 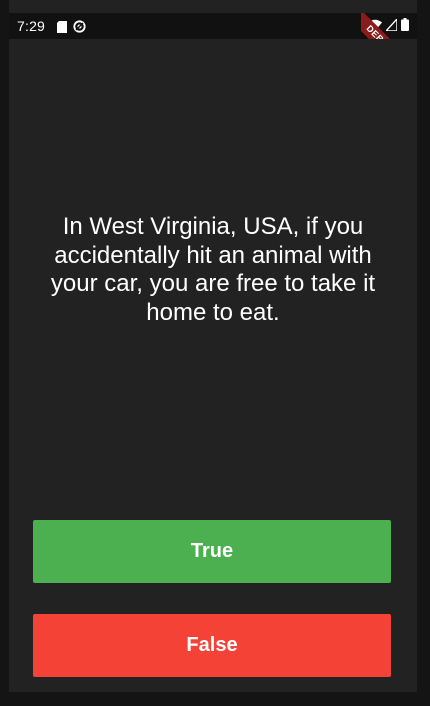 I want to click on sd-card-icon, so click(x=62, y=26).